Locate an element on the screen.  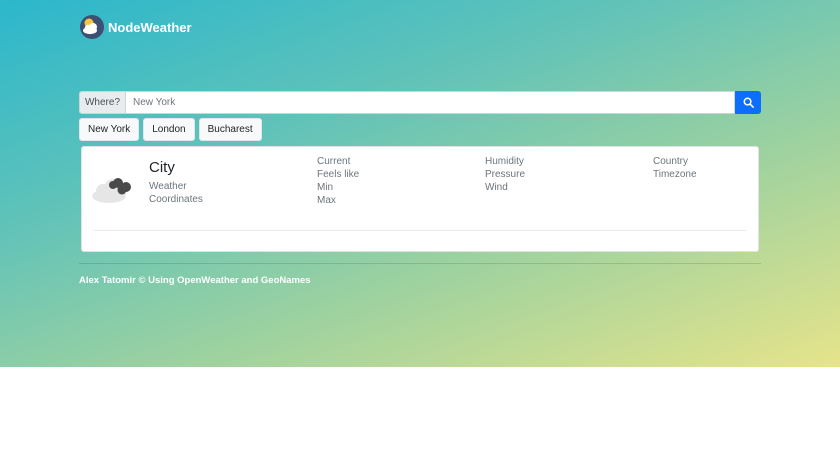
cloud-sun-icon is located at coordinates (92, 27).